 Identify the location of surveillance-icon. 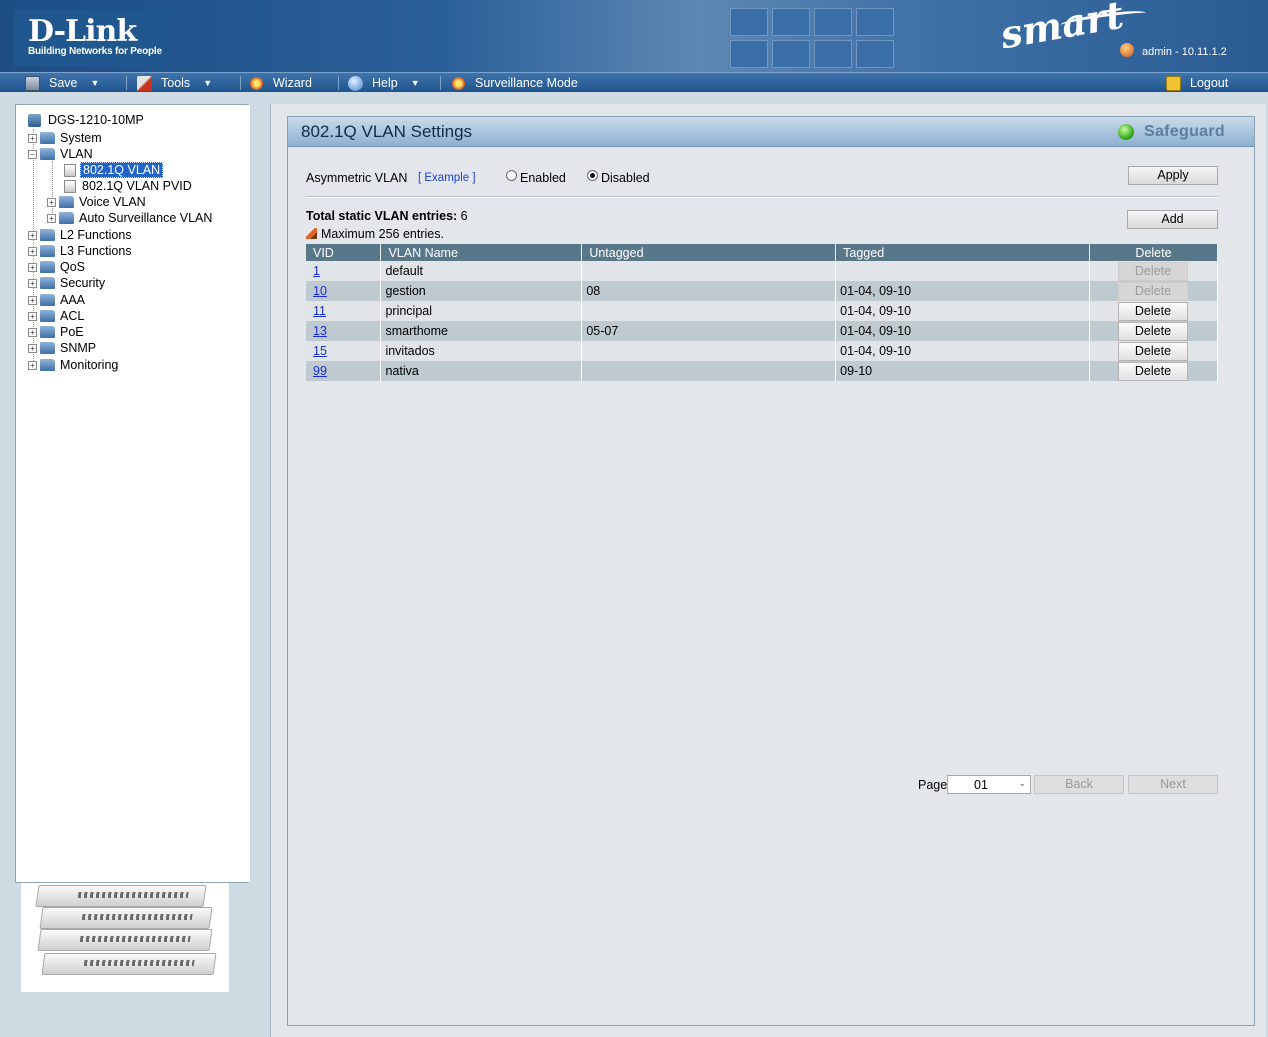
(458, 83).